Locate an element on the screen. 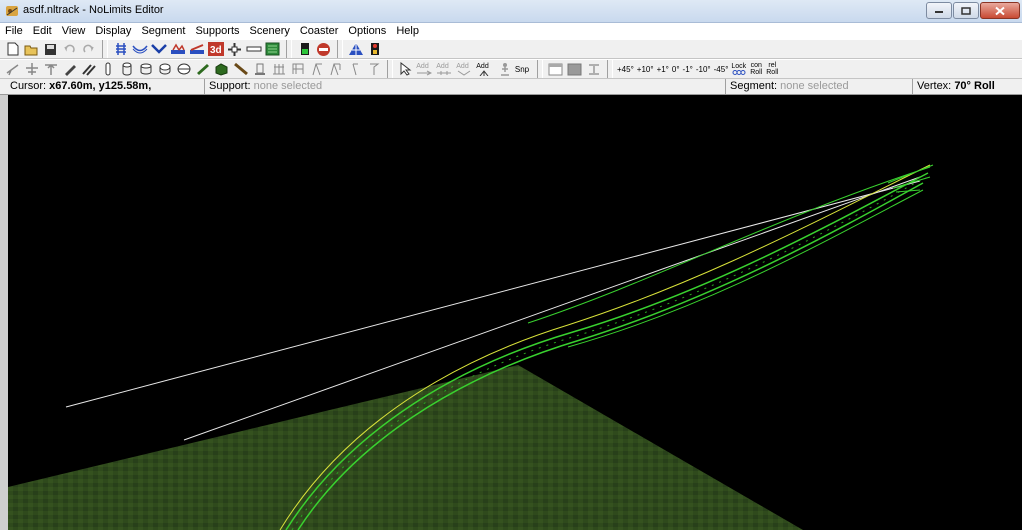 This screenshot has height=530, width=1022. lights-icon is located at coordinates (374, 49).